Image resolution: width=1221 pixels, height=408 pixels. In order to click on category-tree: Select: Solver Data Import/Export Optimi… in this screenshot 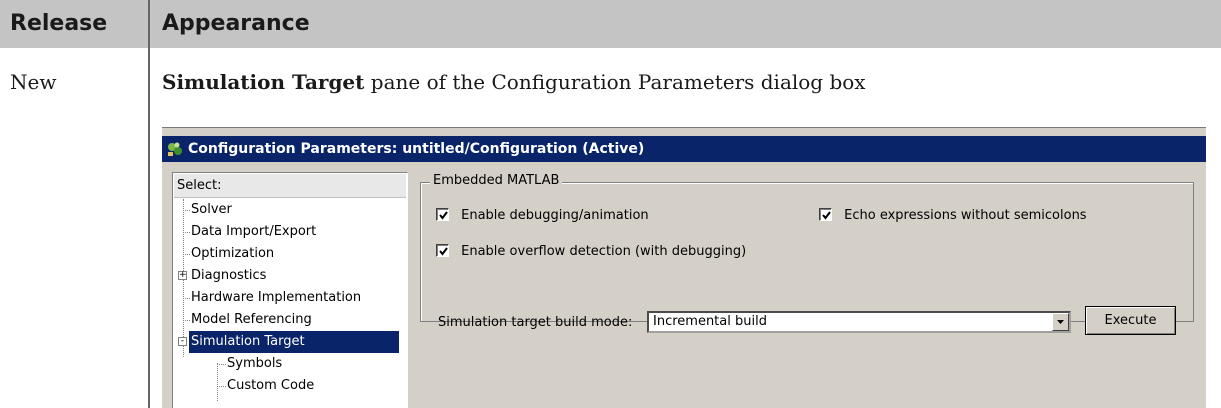, I will do `click(290, 290)`.